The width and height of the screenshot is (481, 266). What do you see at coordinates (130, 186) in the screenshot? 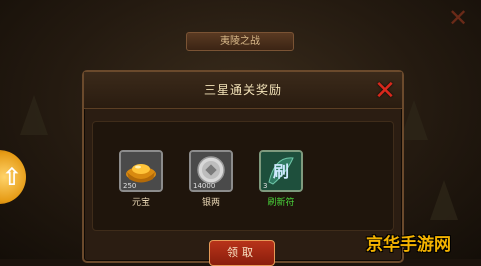
I see `item-quantity: 250` at bounding box center [130, 186].